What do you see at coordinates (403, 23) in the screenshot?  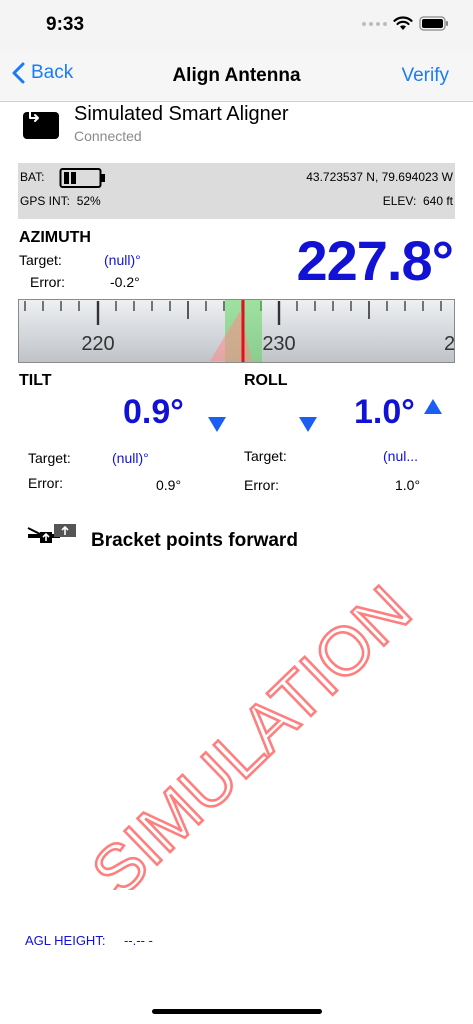 I see `wifi-icon` at bounding box center [403, 23].